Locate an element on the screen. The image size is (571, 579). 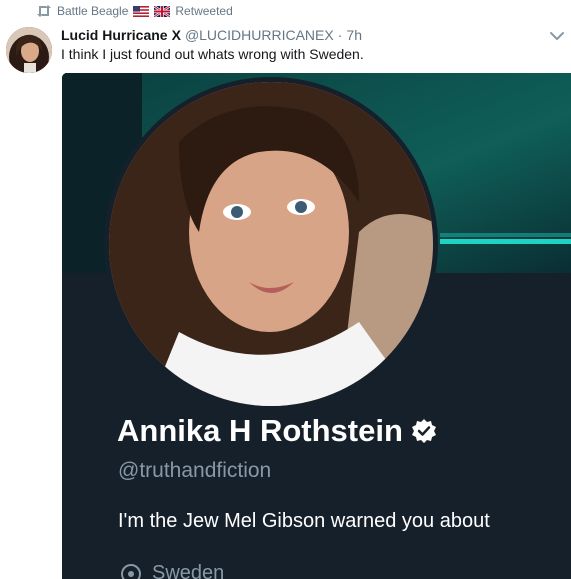
profile-bio: I'm the Jew Mel Gibson warned you about is located at coordinates (304, 521).